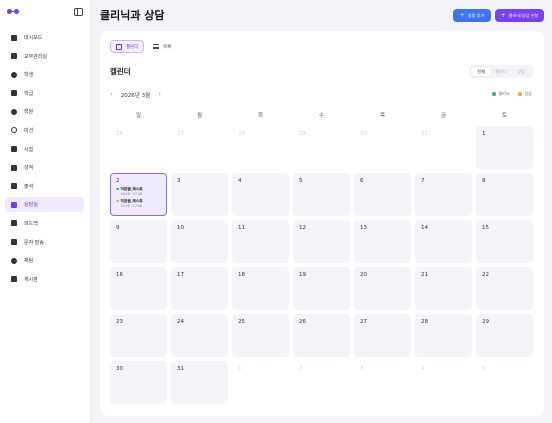 This screenshot has height=423, width=552. Describe the element at coordinates (138, 335) in the screenshot. I see `day-cell: 23` at that location.